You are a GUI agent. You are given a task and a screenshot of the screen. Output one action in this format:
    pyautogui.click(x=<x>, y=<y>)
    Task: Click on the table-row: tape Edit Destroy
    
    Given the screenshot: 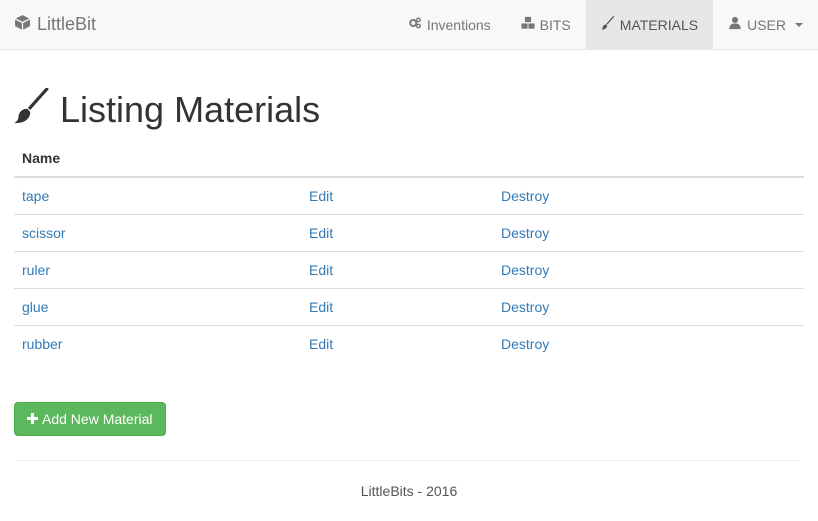 What is the action you would take?
    pyautogui.click(x=409, y=195)
    